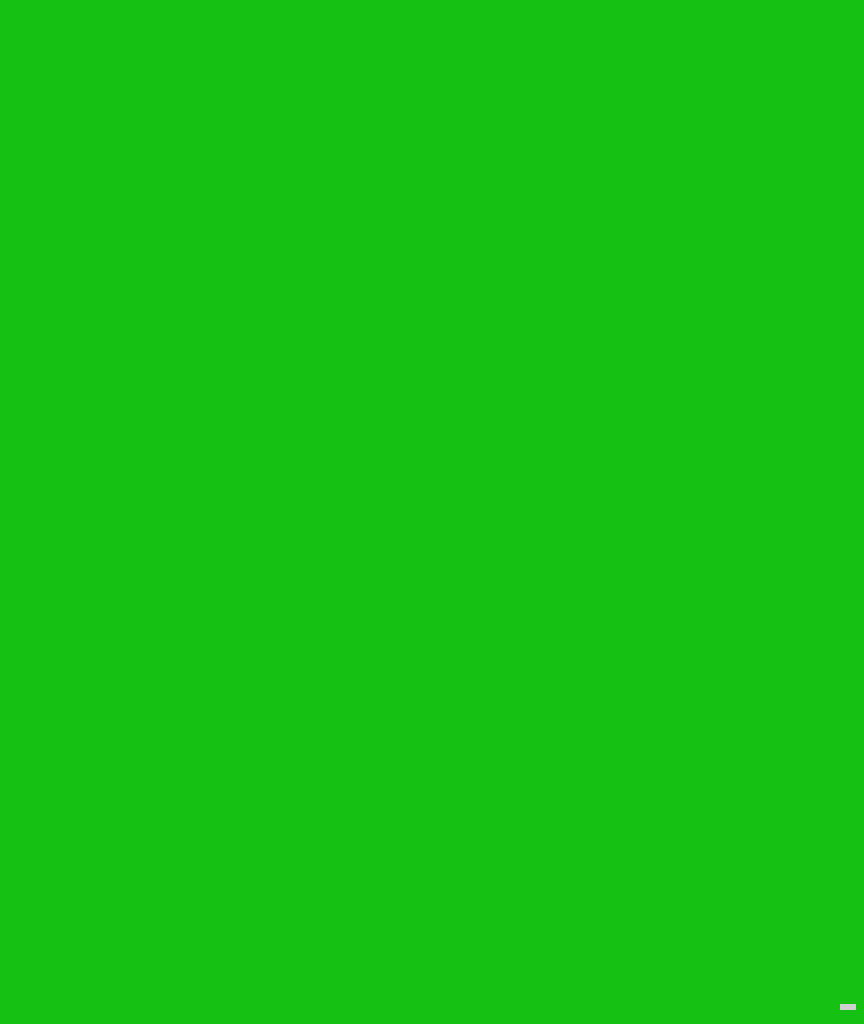 This screenshot has width=864, height=1024. Describe the element at coordinates (848, 1007) in the screenshot. I see `id-badge` at that location.